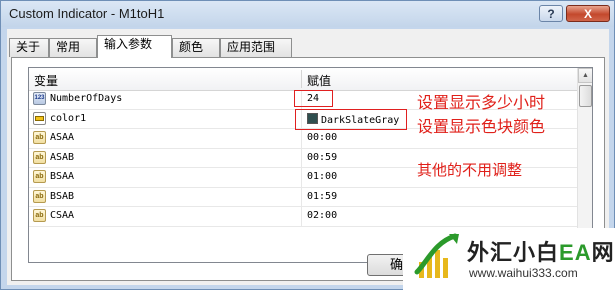 This screenshot has width=615, height=290. Describe the element at coordinates (481, 103) in the screenshot. I see `annotation-days: 设置显示多少小时` at that location.